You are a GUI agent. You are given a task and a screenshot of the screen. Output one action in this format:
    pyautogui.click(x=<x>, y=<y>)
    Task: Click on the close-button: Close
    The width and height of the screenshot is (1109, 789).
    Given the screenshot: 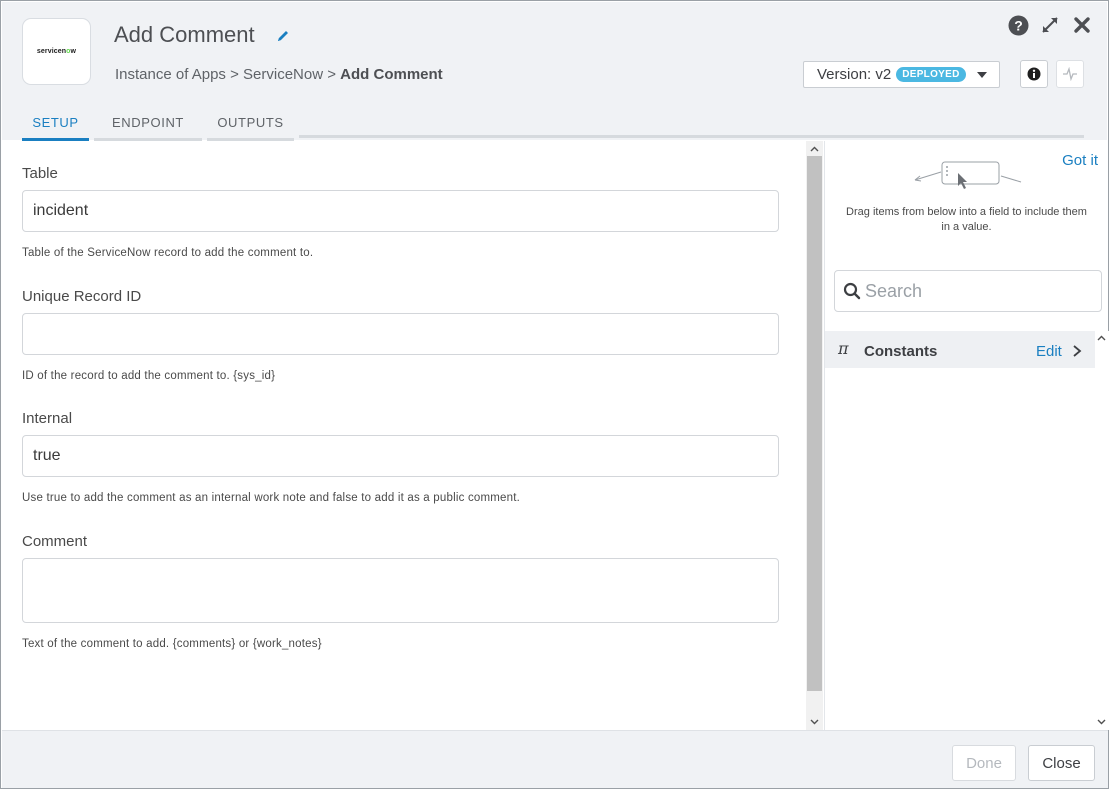 What is the action you would take?
    pyautogui.click(x=1061, y=763)
    